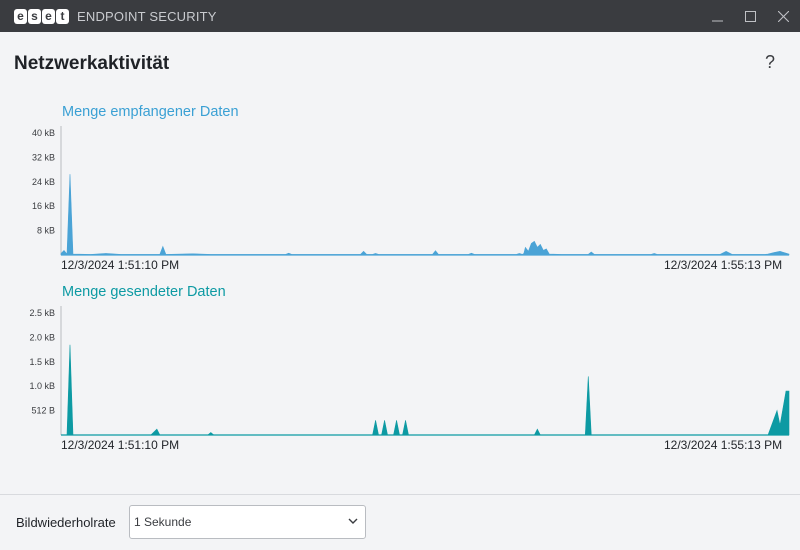 This screenshot has height=550, width=800. I want to click on brand-badge: e s e t, so click(41, 16).